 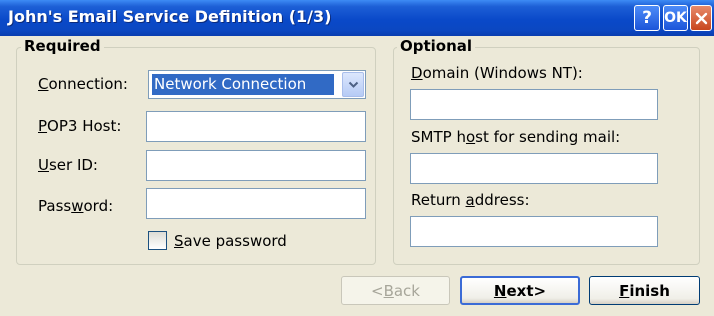 I want to click on domain-input, so click(x=534, y=104).